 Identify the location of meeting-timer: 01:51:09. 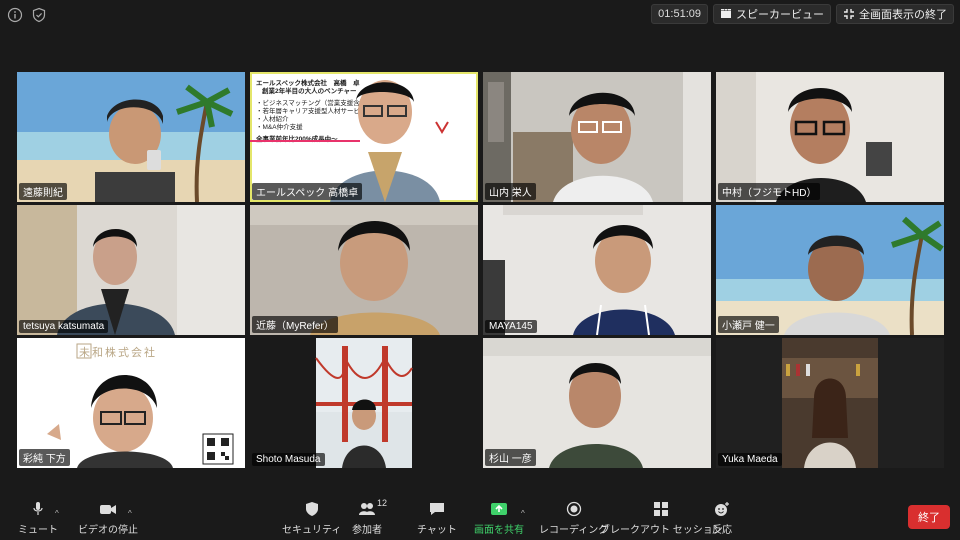
(679, 14).